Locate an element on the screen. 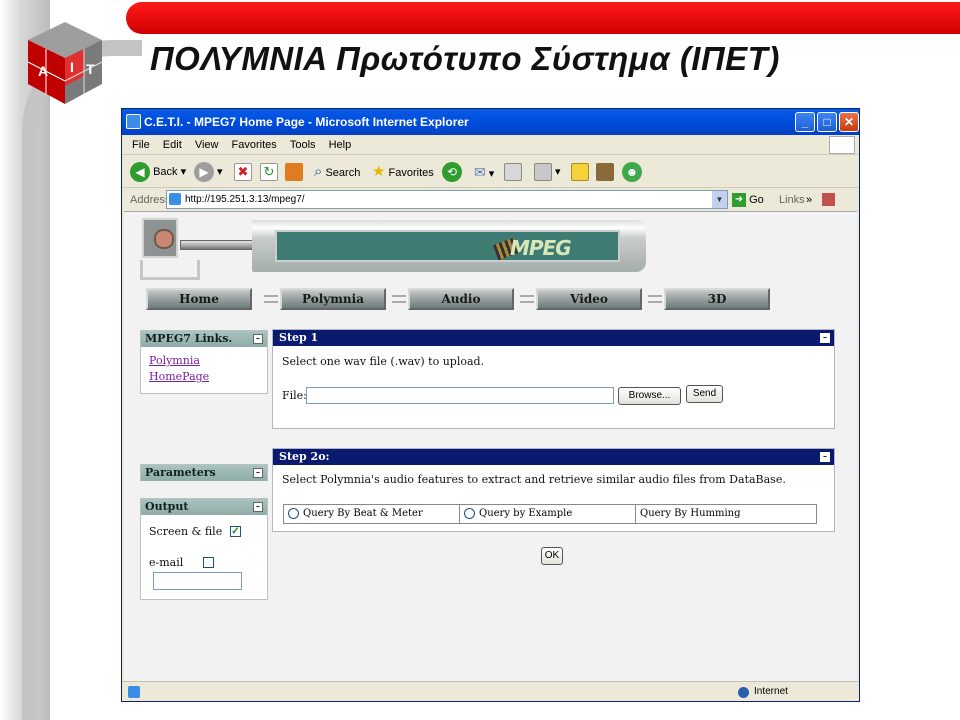 This screenshot has height=720, width=960. messenger-button: ☻ is located at coordinates (632, 173).